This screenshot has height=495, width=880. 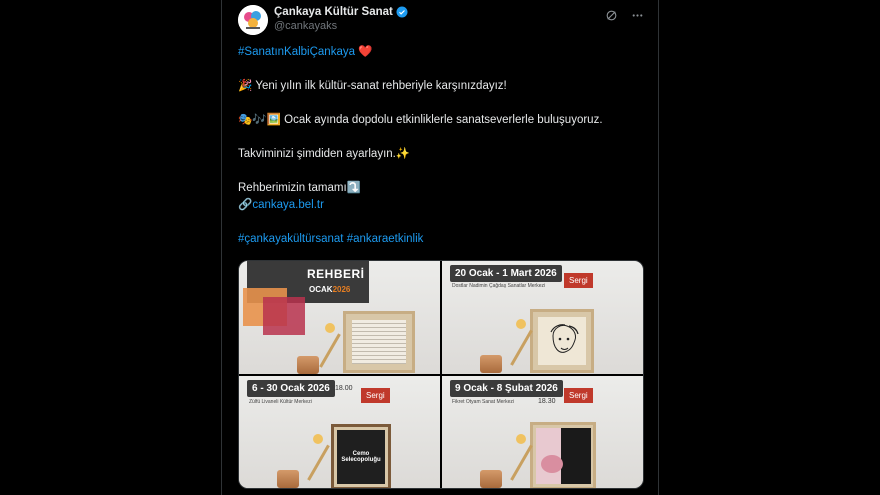 I want to click on event-venue: Dostlar Nadimin Çağdaş Sanatlar Merkezi, so click(x=499, y=286).